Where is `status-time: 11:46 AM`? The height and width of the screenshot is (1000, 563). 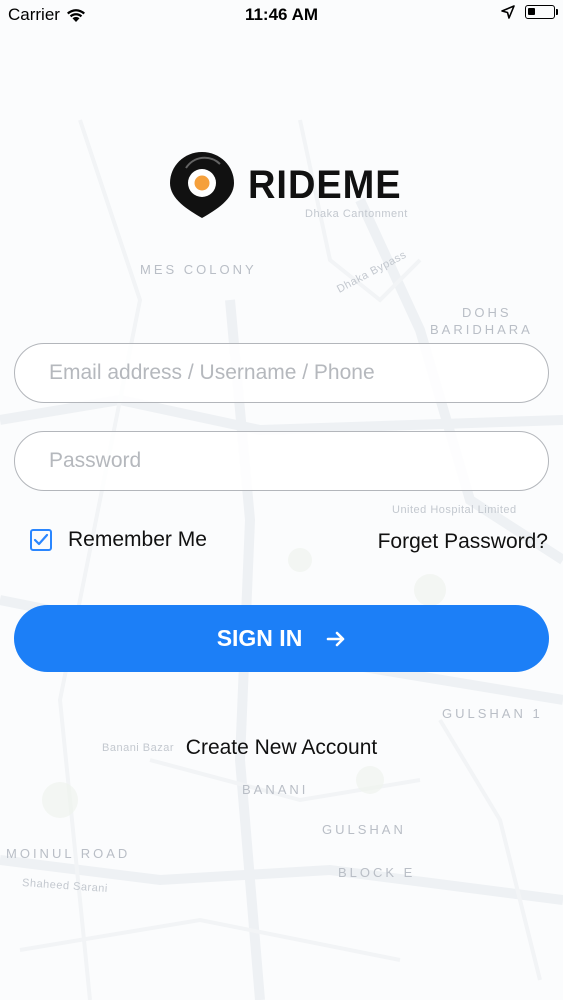 status-time: 11:46 AM is located at coordinates (281, 14).